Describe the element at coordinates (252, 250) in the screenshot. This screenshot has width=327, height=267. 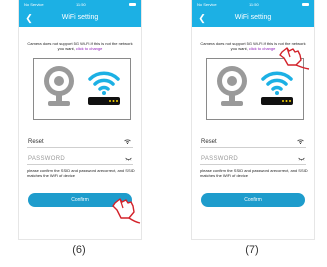
I see `caption-step-7: (7)` at that location.